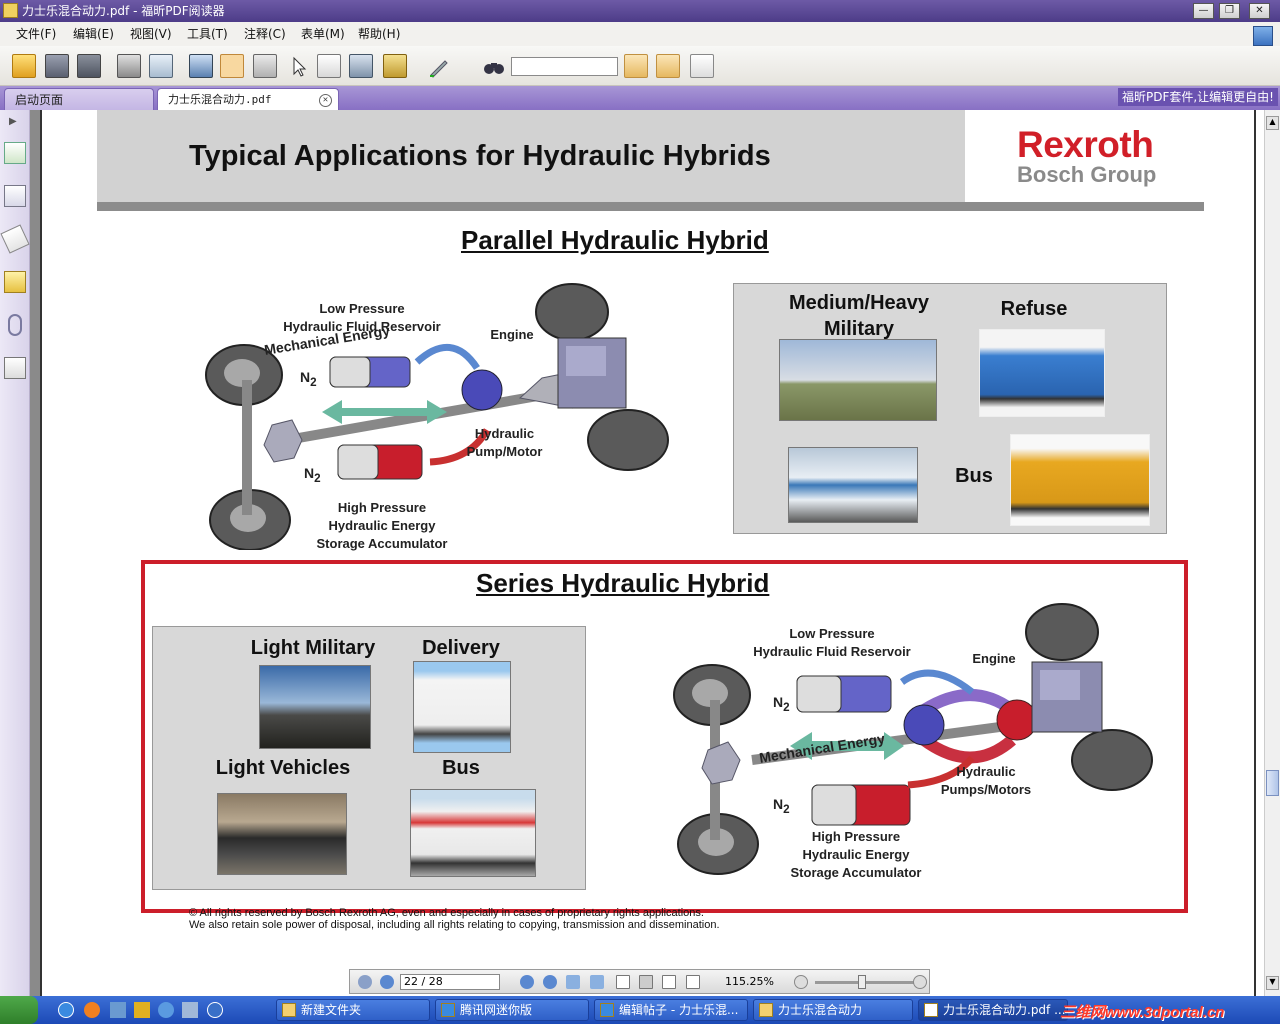 Image resolution: width=1280 pixels, height=1024 pixels. Describe the element at coordinates (801, 982) in the screenshot. I see `zoom-out-icon` at that location.